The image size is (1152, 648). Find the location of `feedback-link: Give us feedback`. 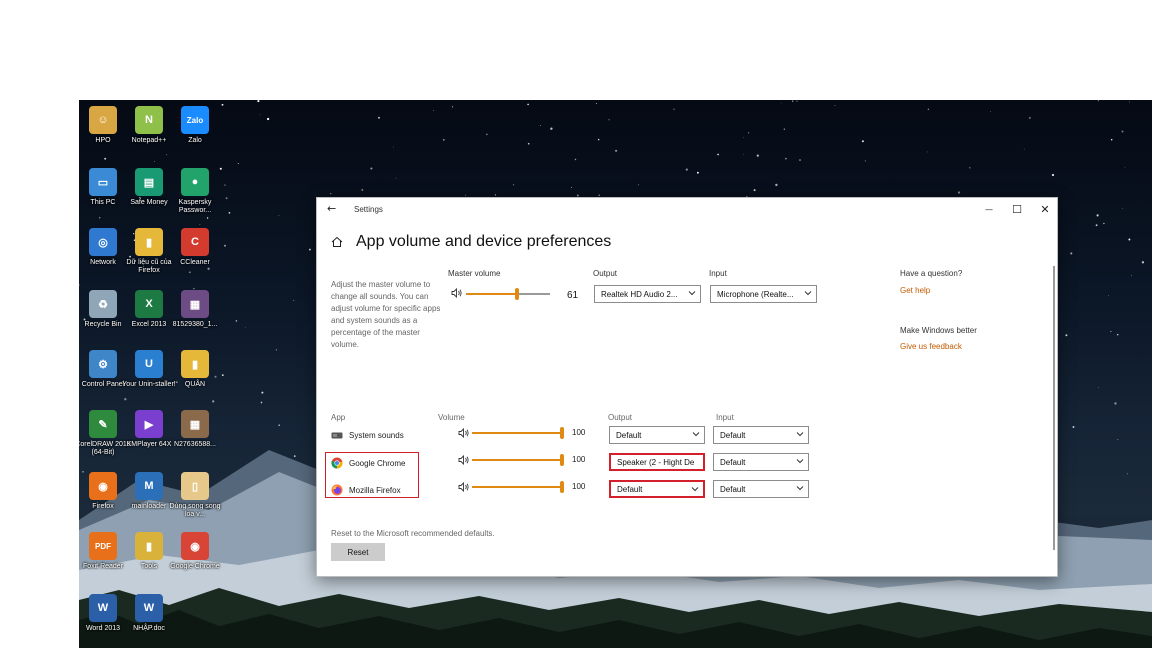

feedback-link: Give us feedback is located at coordinates (931, 346).